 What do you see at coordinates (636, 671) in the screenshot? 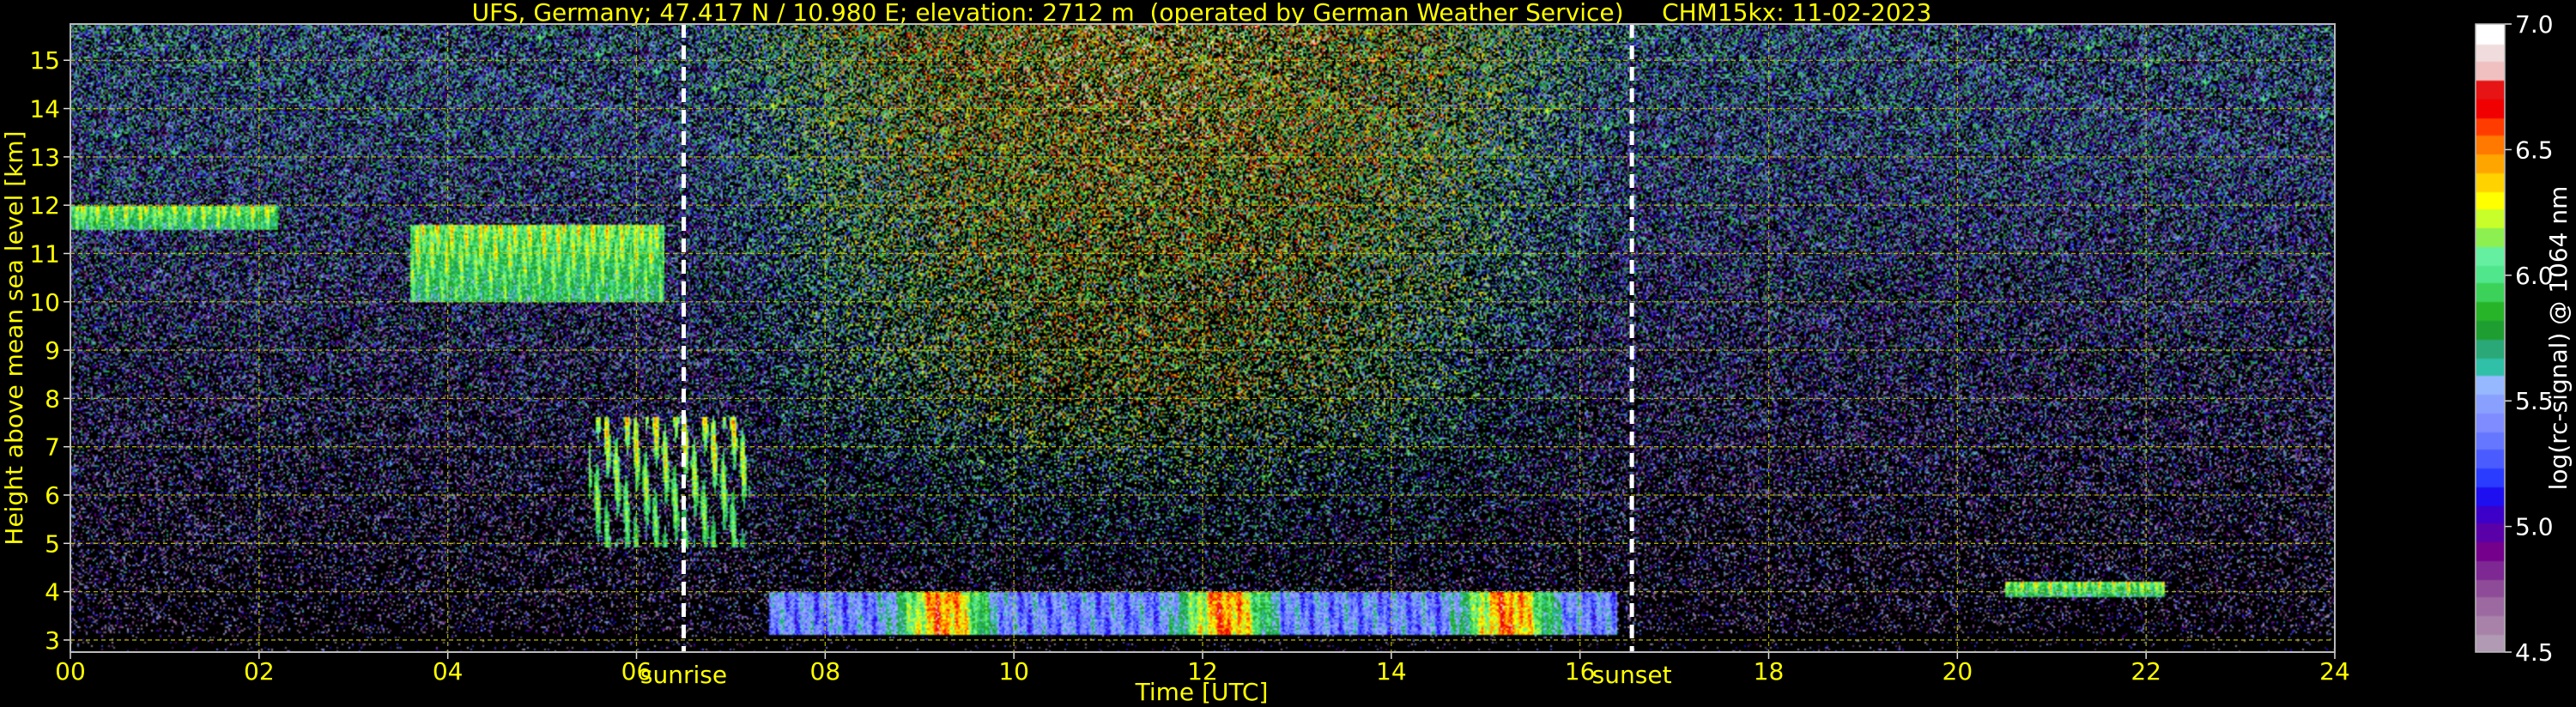
I see `x-tick-label: 06` at bounding box center [636, 671].